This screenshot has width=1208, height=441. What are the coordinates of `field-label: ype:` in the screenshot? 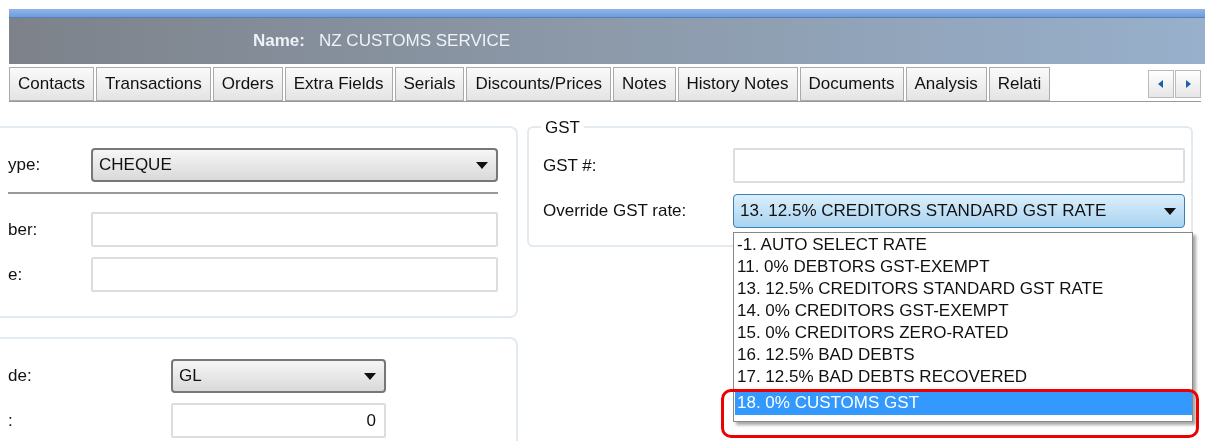 It's located at (25, 165).